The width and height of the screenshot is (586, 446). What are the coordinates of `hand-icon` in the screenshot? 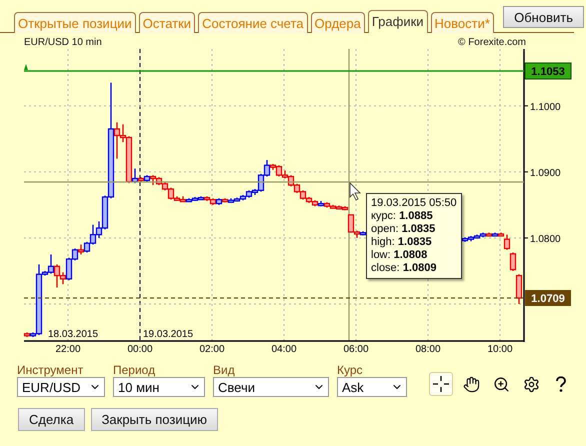 It's located at (471, 384).